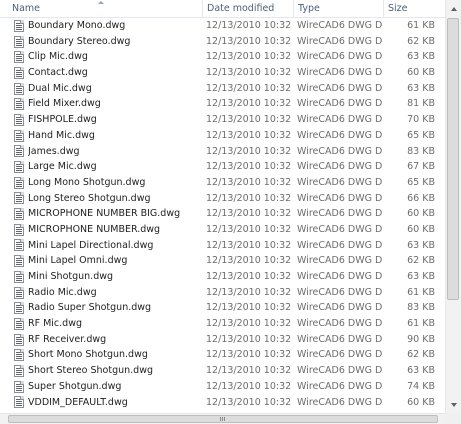  Describe the element at coordinates (101, 403) in the screenshot. I see `file-name-cell: VDDIM_DEFAULT.dwg` at that location.